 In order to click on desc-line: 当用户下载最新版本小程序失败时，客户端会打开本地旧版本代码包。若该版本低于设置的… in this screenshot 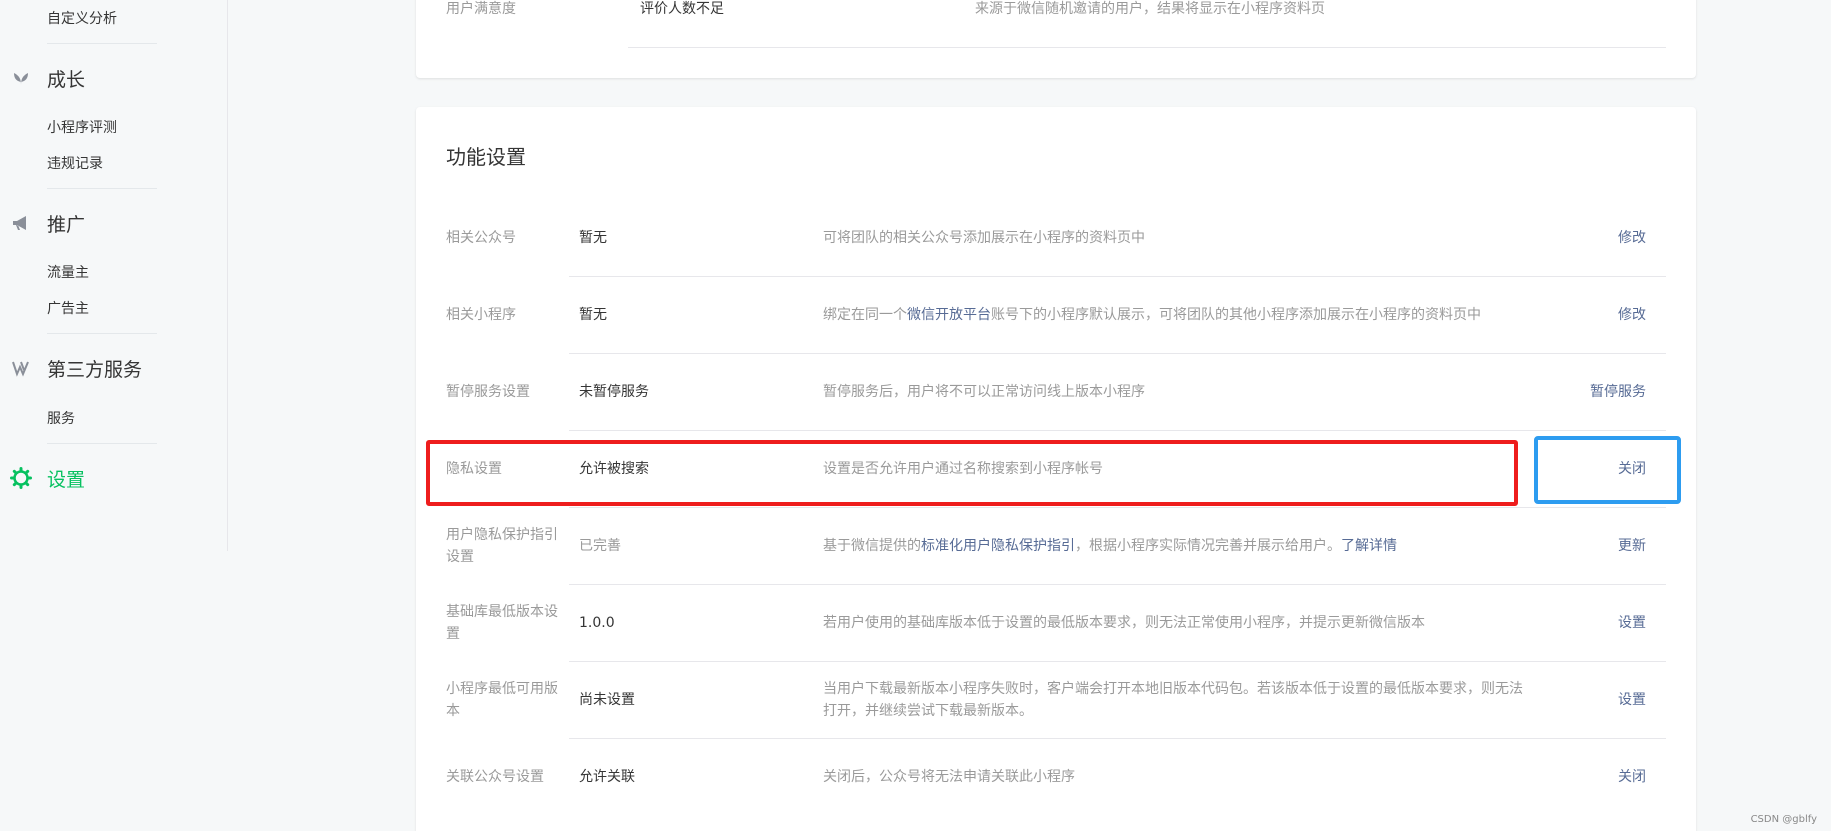, I will do `click(1173, 689)`.